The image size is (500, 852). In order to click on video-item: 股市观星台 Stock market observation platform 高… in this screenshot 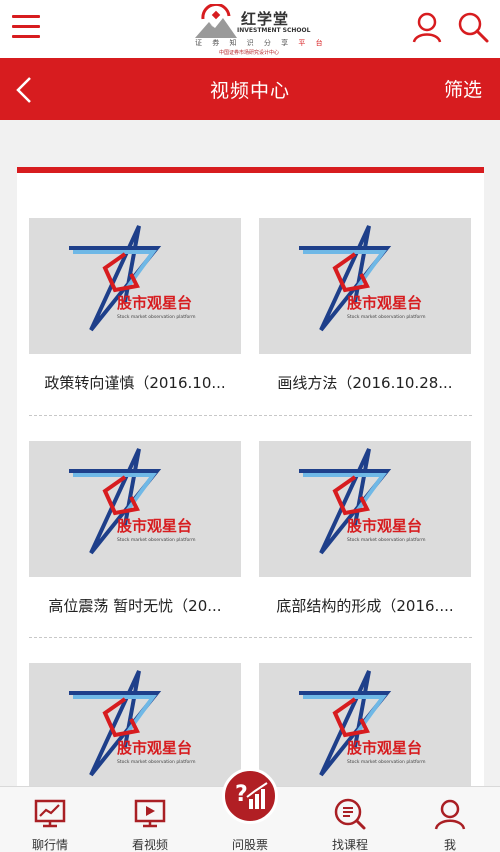, I will do `click(135, 528)`.